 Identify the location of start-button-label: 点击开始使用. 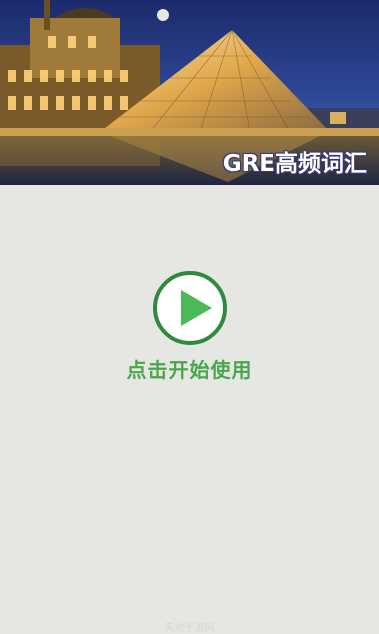
(190, 368).